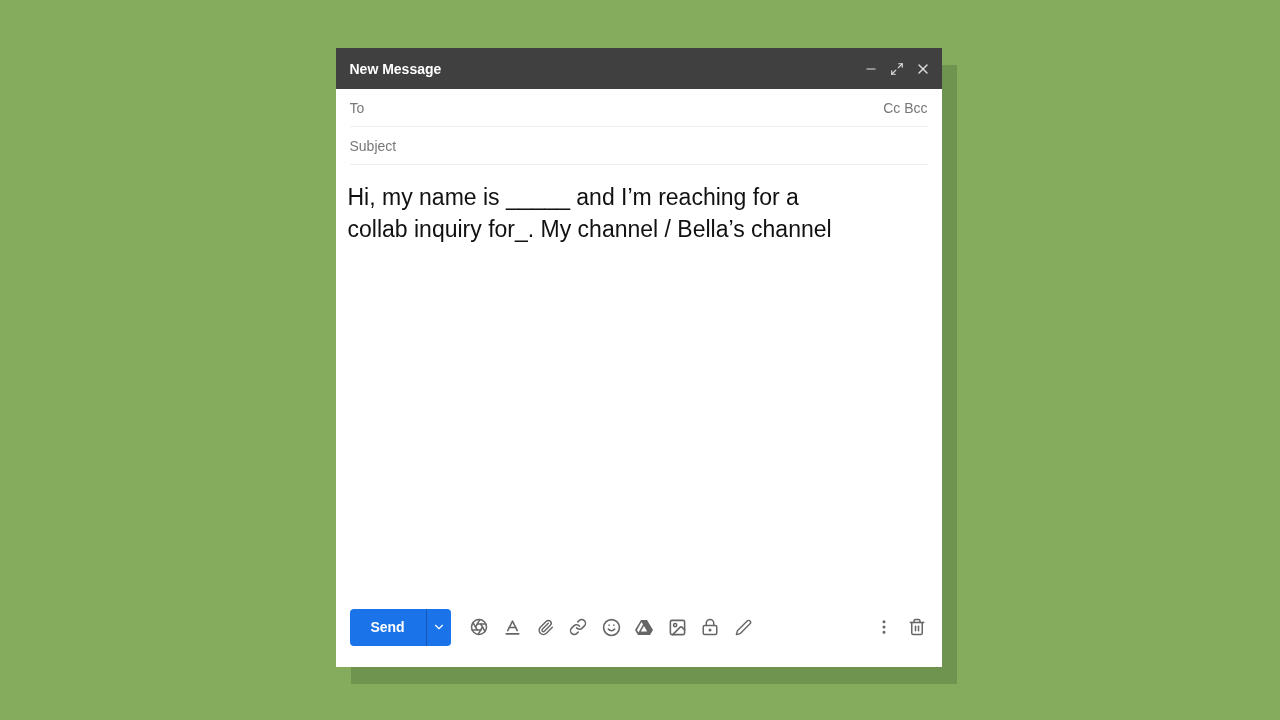 The height and width of the screenshot is (720, 1280). What do you see at coordinates (589, 229) in the screenshot?
I see `body-text-line: collab inquiry for_. My channel / Bella’s channel` at bounding box center [589, 229].